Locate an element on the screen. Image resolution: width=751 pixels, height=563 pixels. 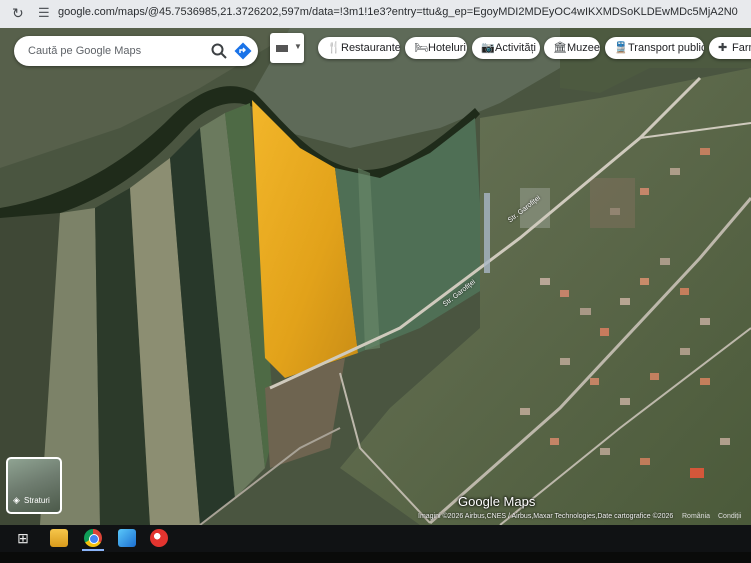
chip-farmacii: ✚ Farmacii is located at coordinates (730, 48).